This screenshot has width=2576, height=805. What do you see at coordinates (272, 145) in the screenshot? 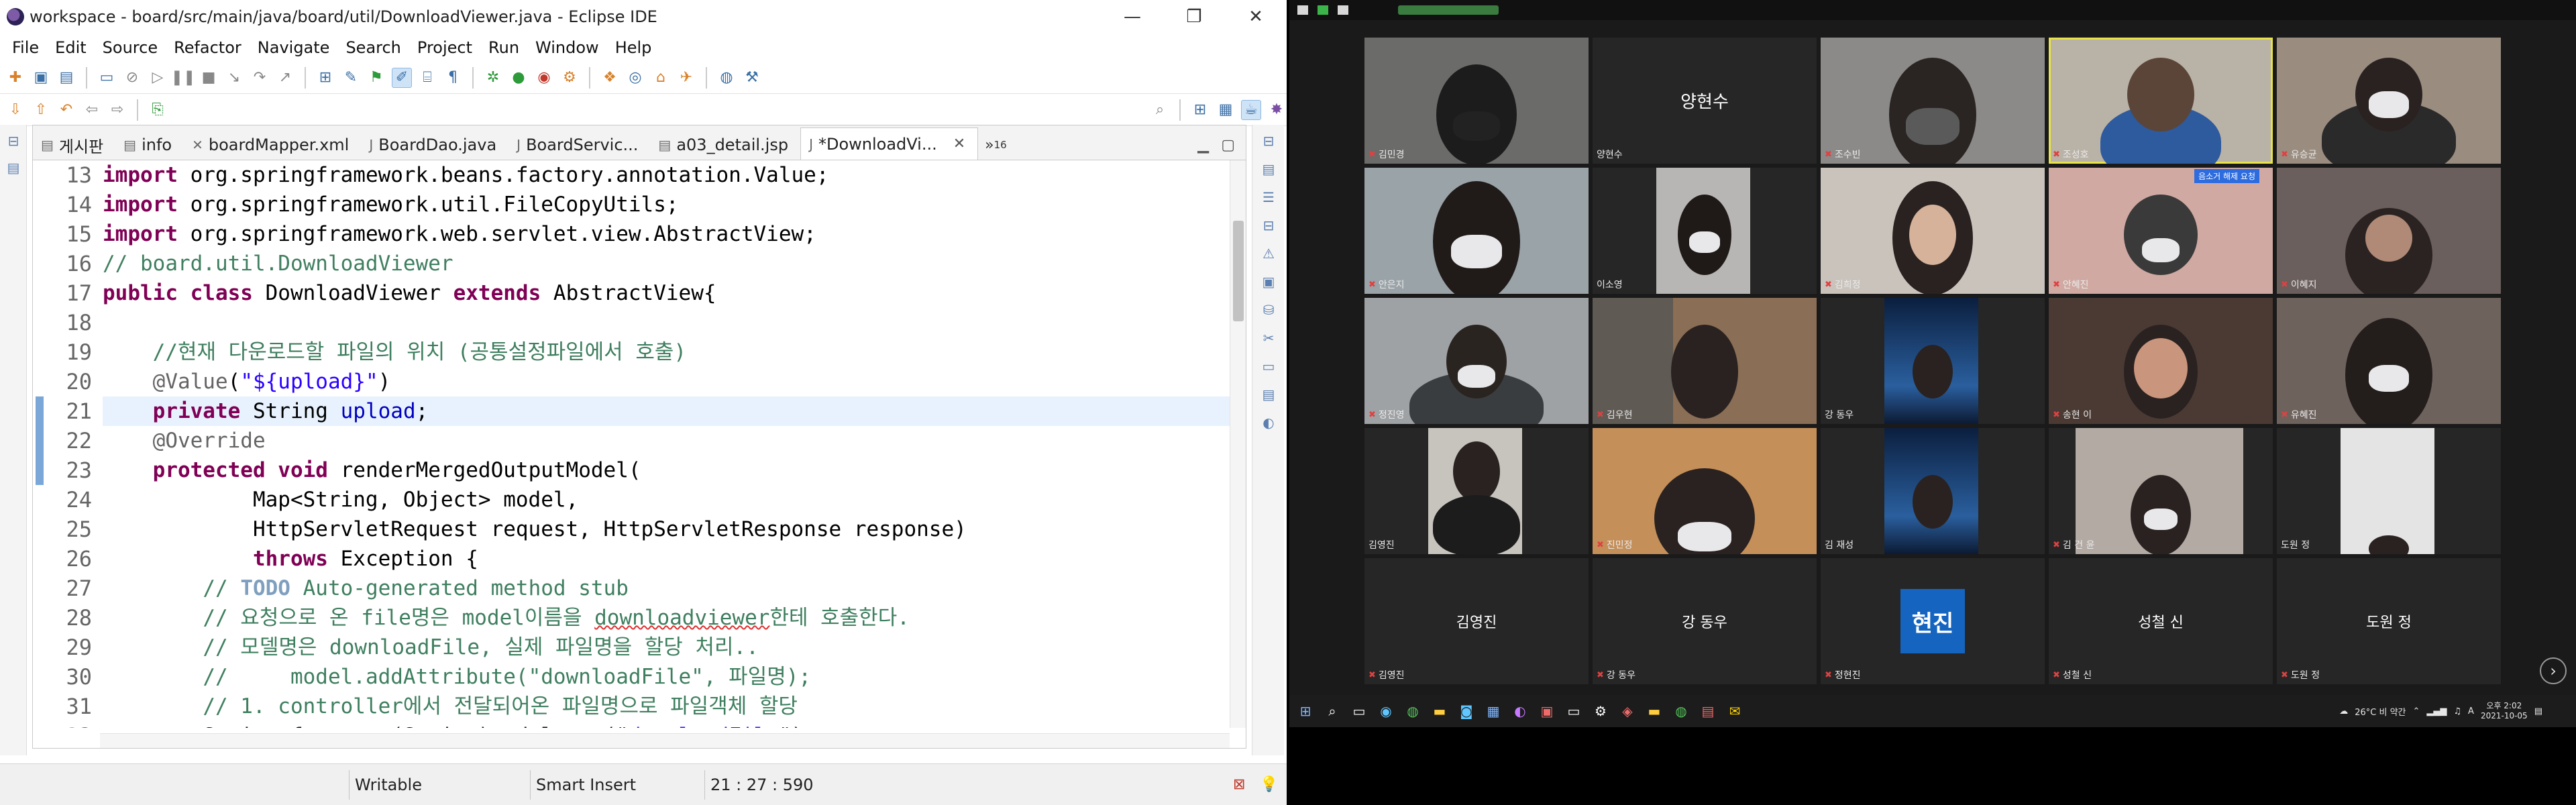
I see `editor-tab: ✕ boardMapper.xml` at bounding box center [272, 145].